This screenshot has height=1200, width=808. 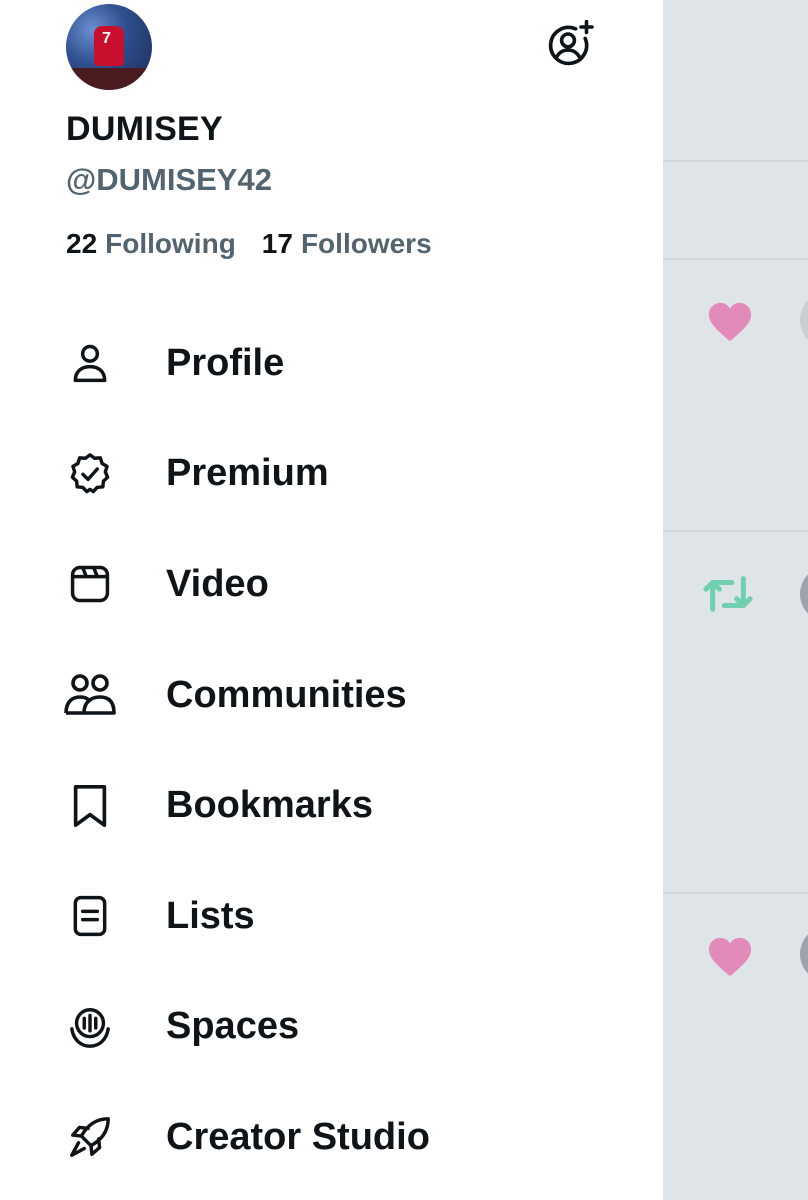 I want to click on spaces-icon, so click(x=90, y=1027).